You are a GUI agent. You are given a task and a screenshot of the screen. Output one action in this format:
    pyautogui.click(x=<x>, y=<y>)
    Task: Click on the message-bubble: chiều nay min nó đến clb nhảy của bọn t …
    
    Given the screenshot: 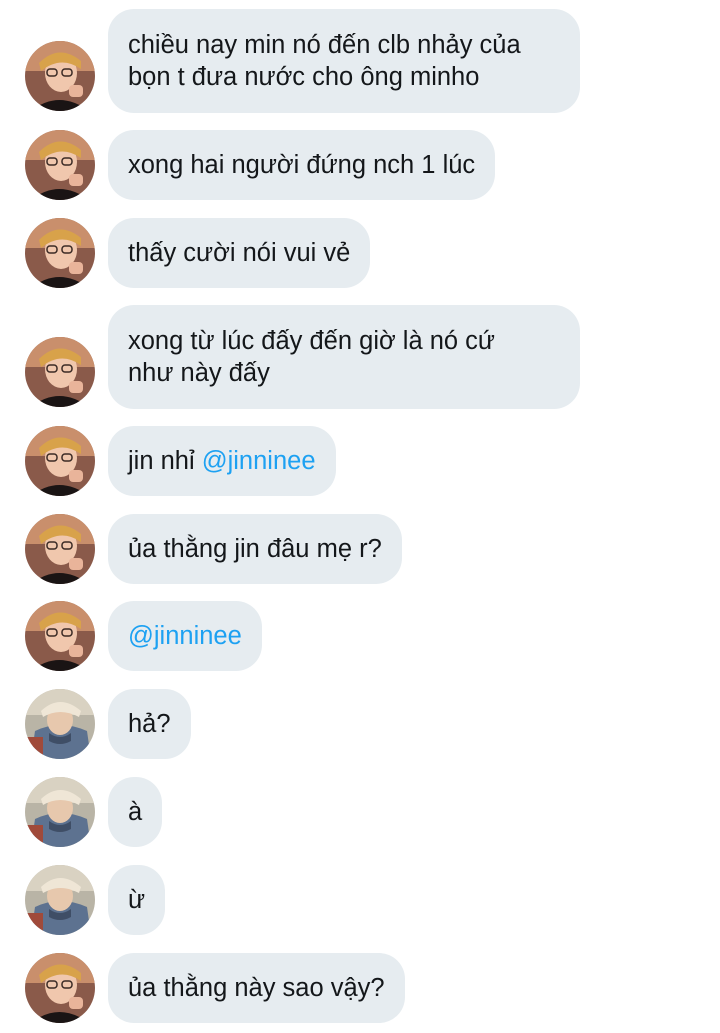 What is the action you would take?
    pyautogui.click(x=344, y=61)
    